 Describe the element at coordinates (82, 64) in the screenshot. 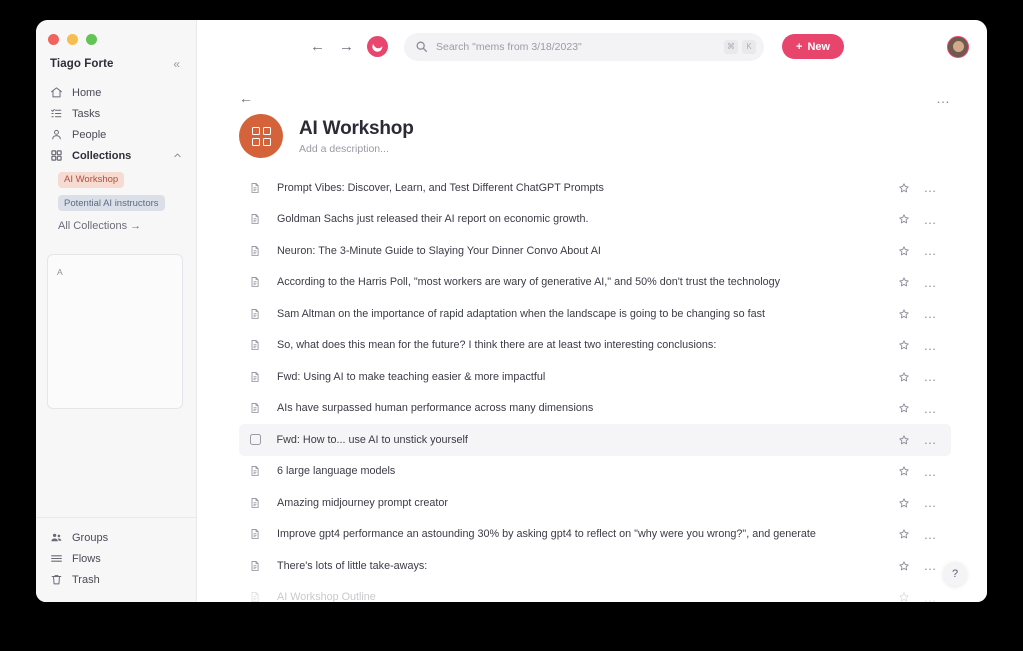

I see `account-name: Tiago Forte` at that location.